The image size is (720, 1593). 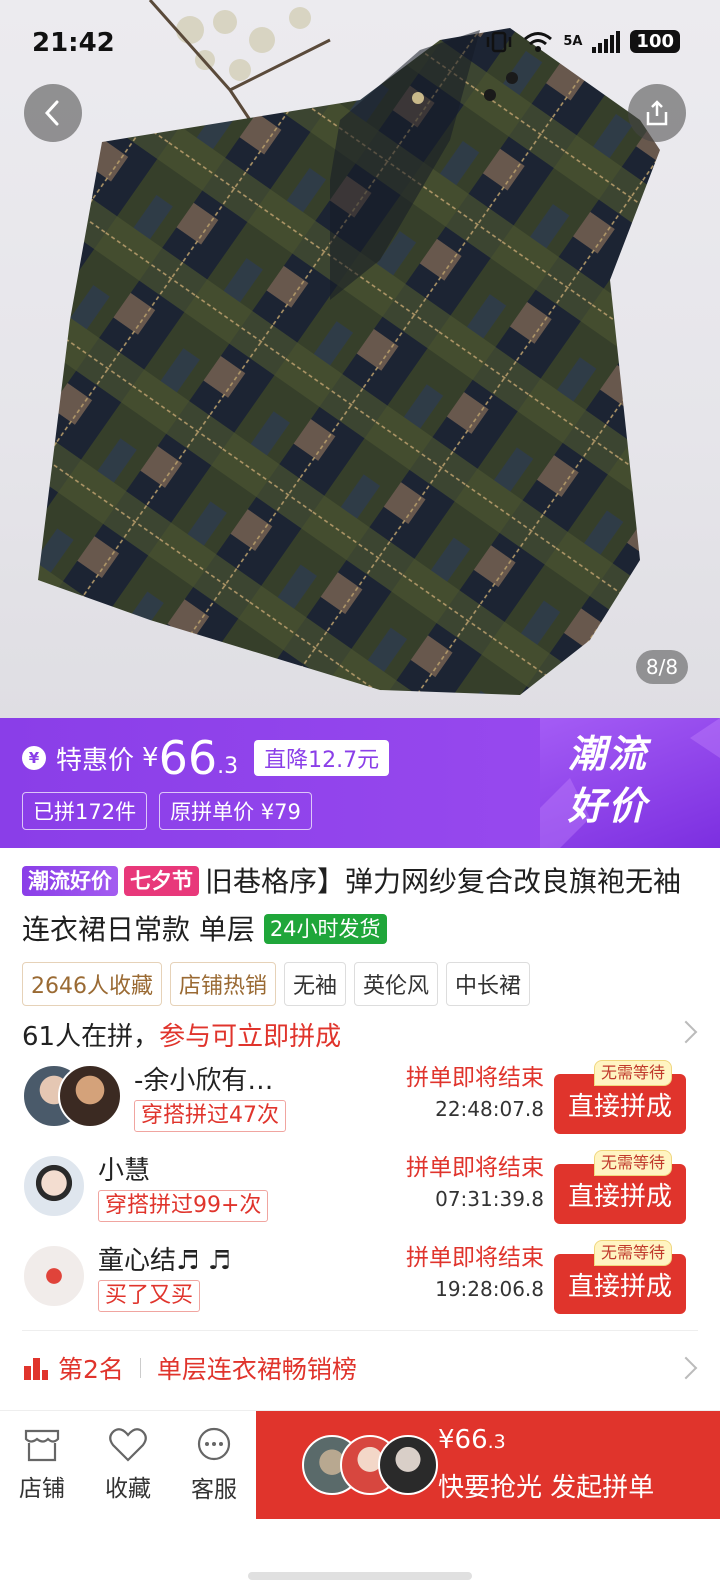 I want to click on rank-separator, so click(x=140, y=1368).